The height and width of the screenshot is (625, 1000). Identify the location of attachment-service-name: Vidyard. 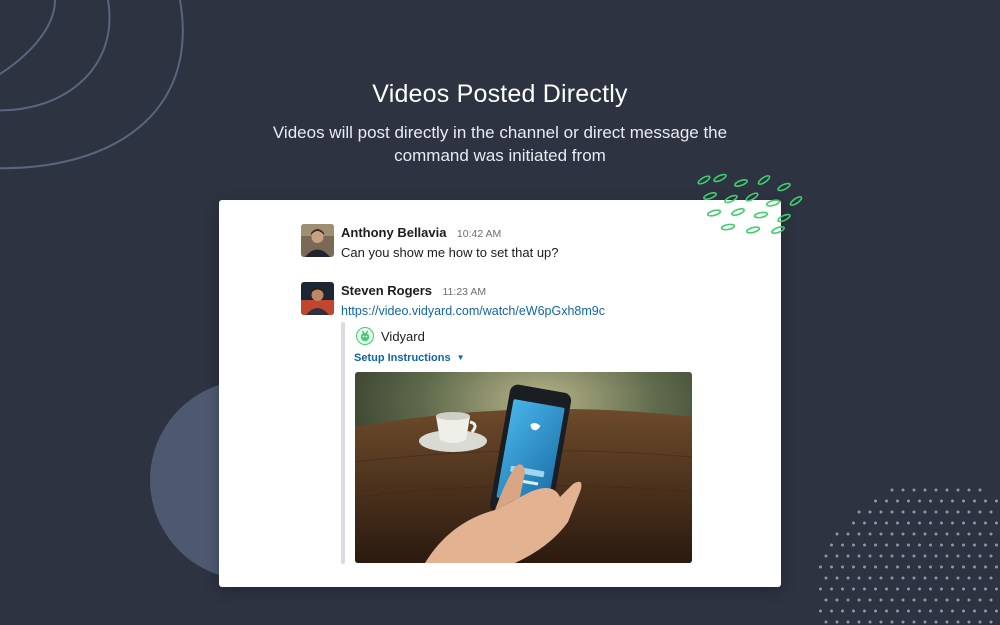
(403, 336).